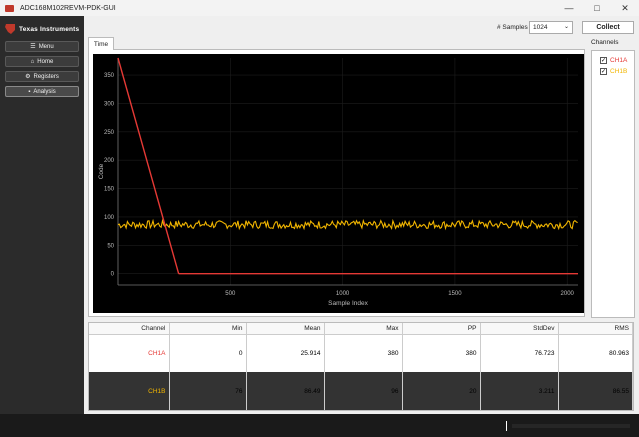 The image size is (639, 437). Describe the element at coordinates (109, 218) in the screenshot. I see `y-tick-label: 100` at that location.